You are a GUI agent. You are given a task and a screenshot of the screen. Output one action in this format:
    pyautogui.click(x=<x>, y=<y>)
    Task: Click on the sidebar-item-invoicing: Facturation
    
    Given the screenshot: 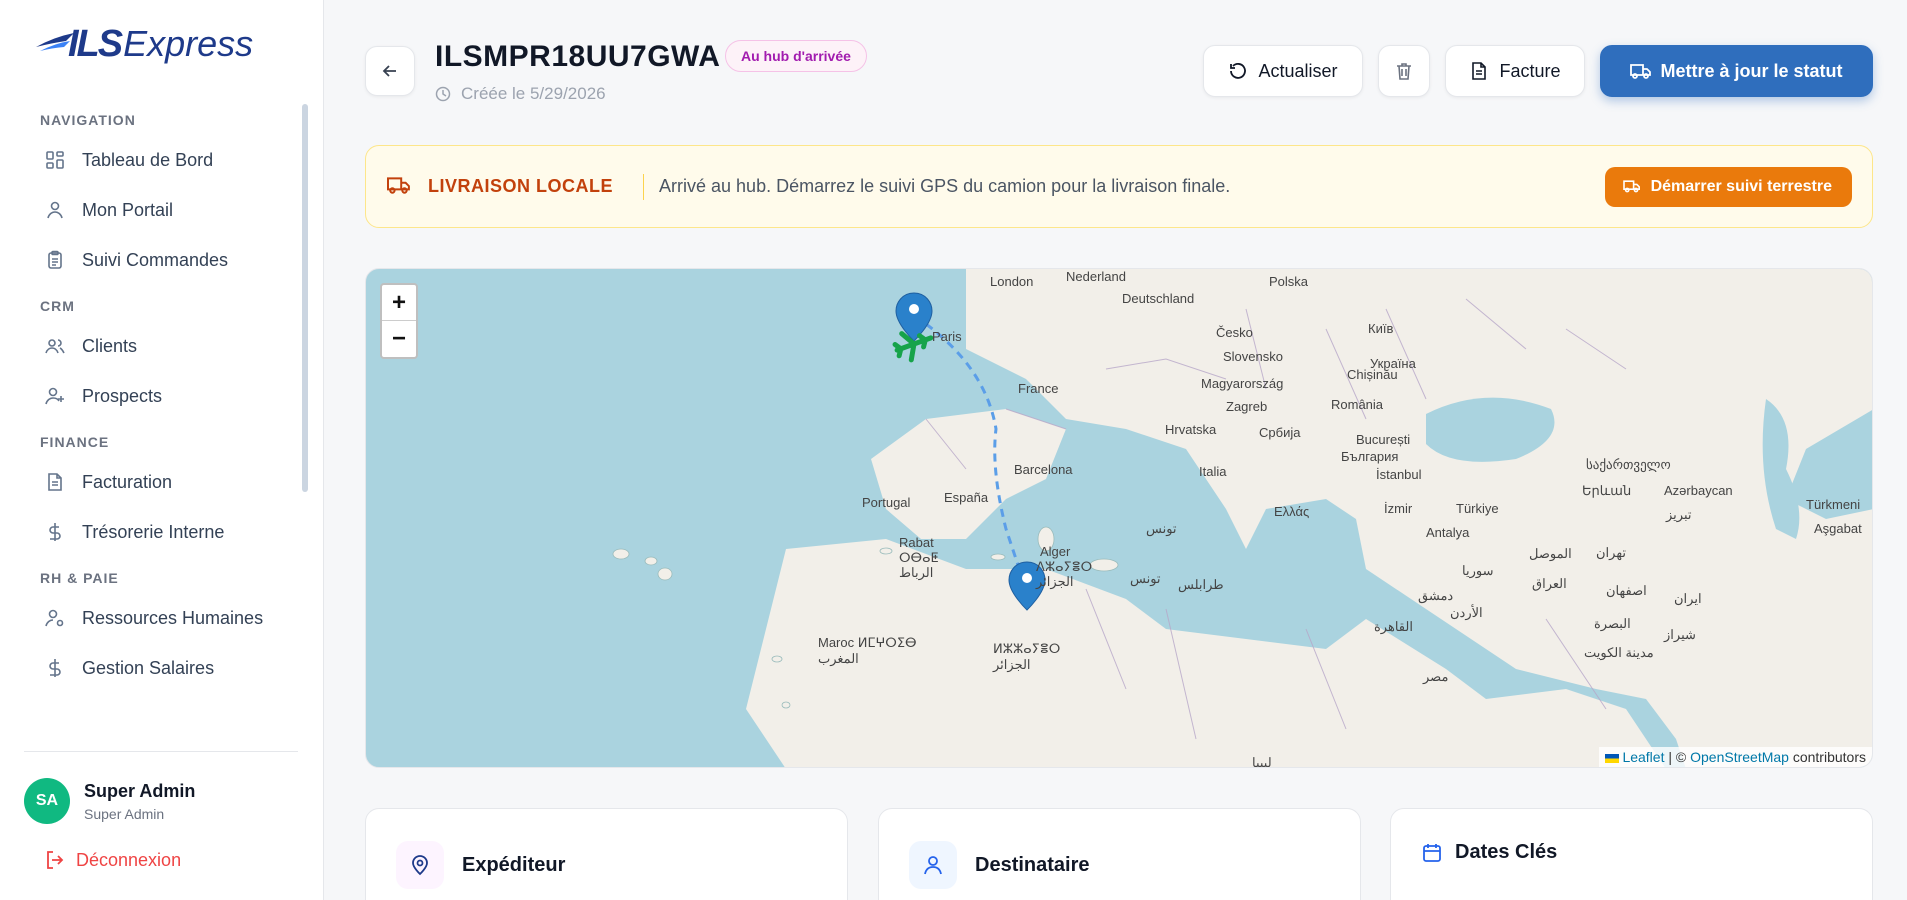 What is the action you would take?
    pyautogui.click(x=162, y=482)
    